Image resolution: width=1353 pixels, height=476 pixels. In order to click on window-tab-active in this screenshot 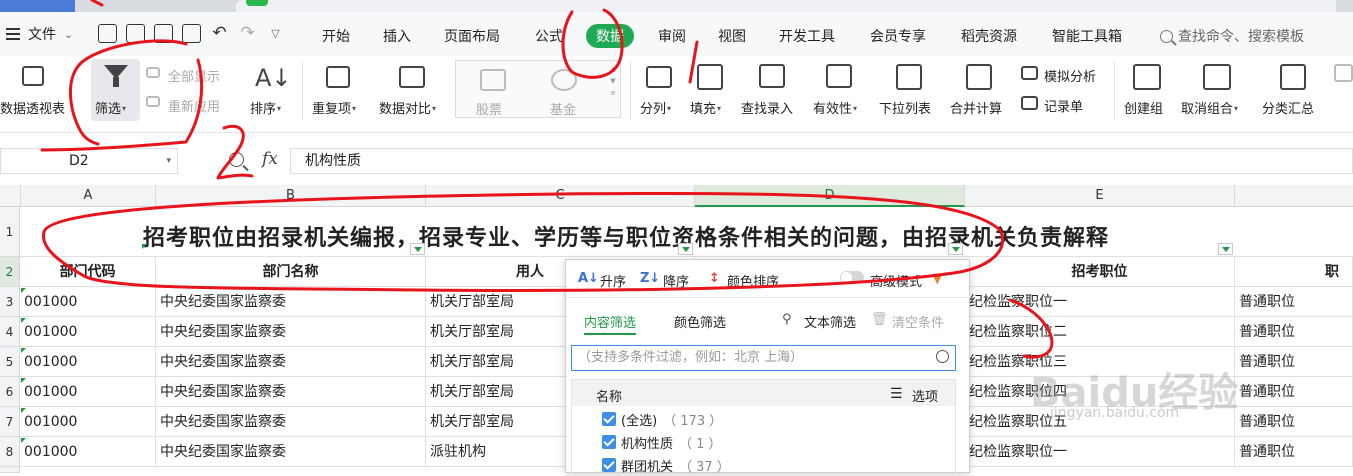, I will do `click(37, 6)`.